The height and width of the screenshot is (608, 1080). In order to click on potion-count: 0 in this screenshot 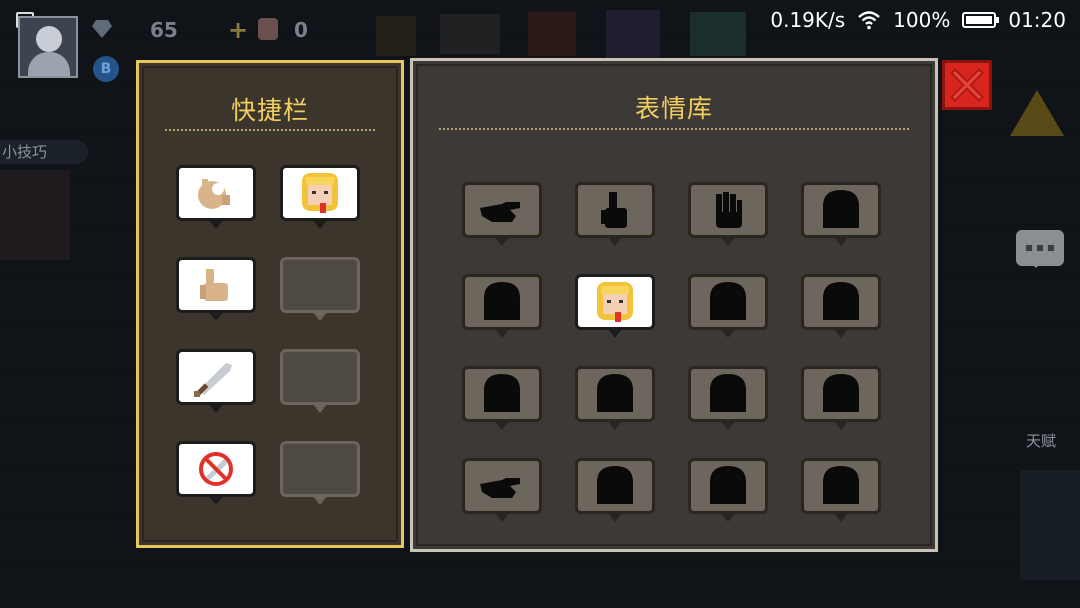, I will do `click(301, 30)`.